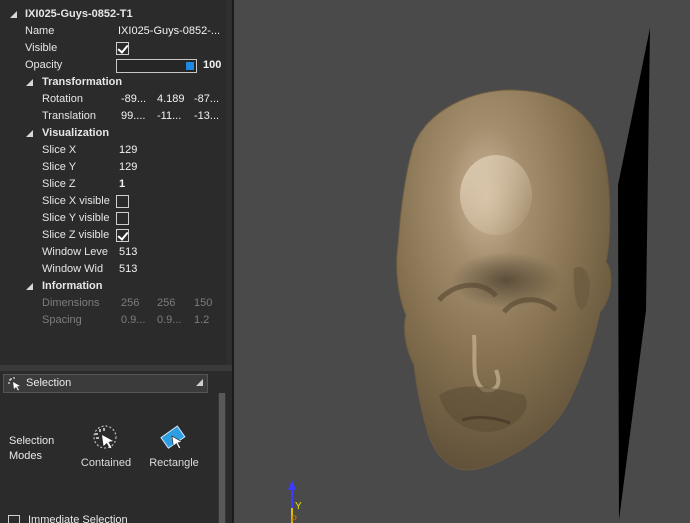 The height and width of the screenshot is (523, 690). What do you see at coordinates (294, 518) in the screenshot?
I see `axis-p-label: P` at bounding box center [294, 518].